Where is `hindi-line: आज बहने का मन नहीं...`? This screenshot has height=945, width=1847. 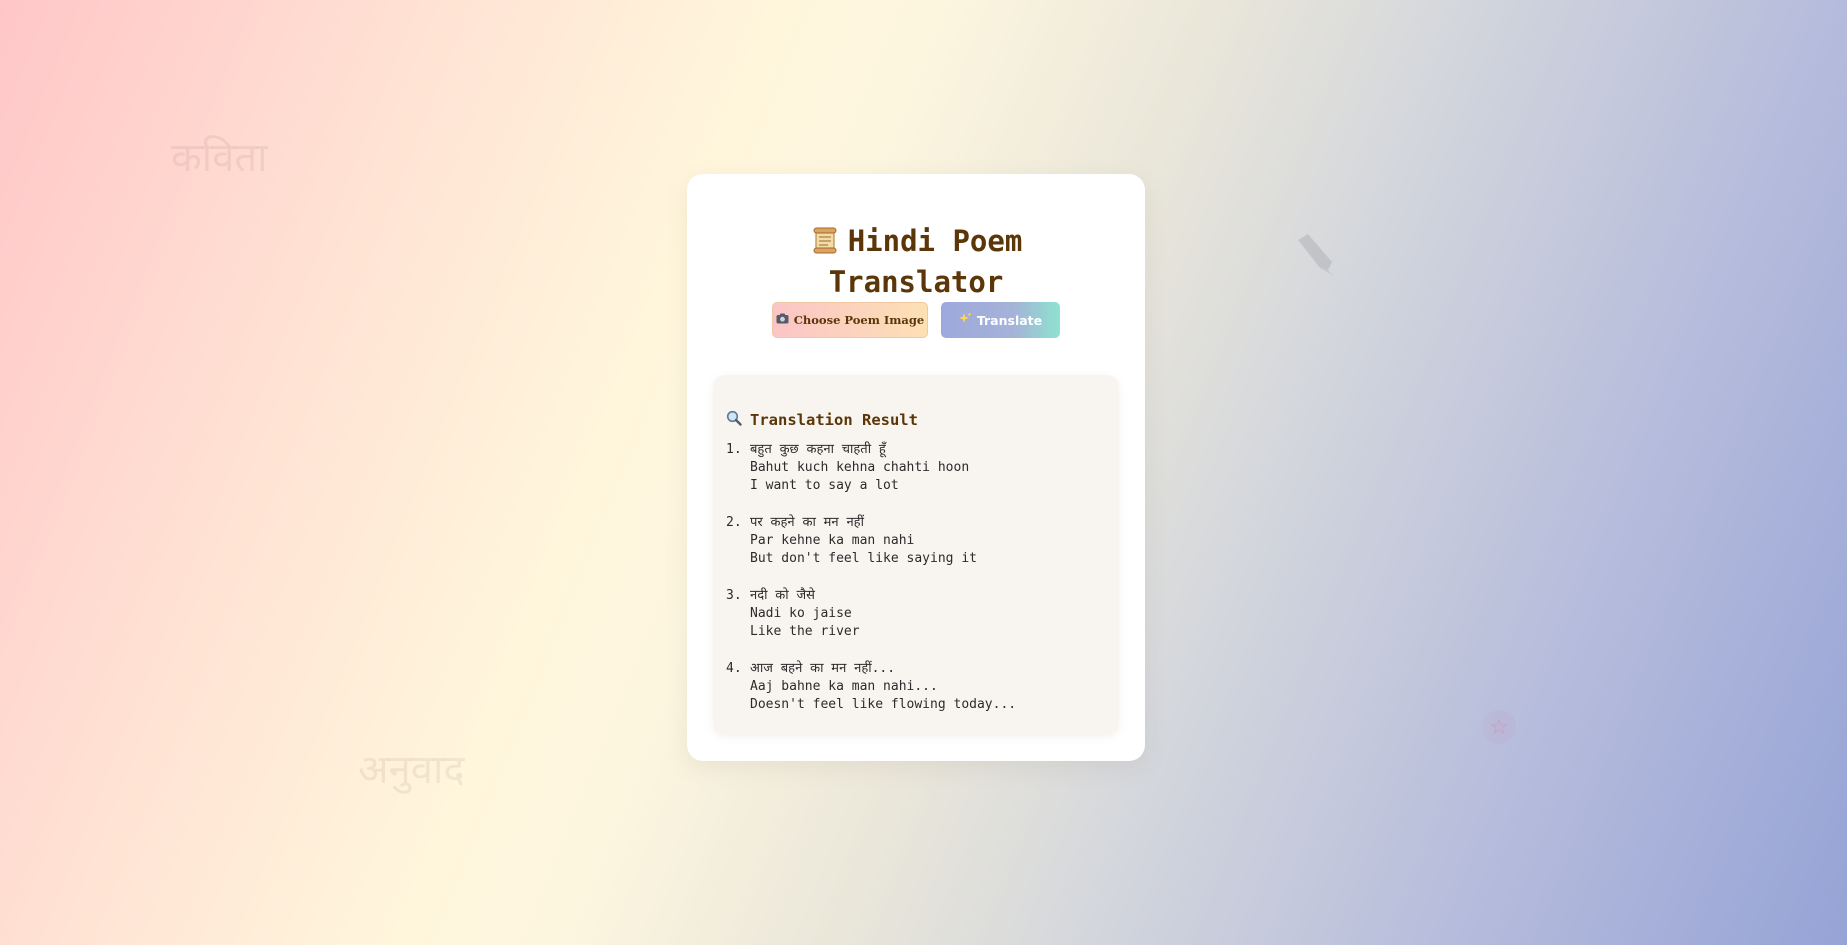
hindi-line: आज बहने का मन नहीं... is located at coordinates (823, 668).